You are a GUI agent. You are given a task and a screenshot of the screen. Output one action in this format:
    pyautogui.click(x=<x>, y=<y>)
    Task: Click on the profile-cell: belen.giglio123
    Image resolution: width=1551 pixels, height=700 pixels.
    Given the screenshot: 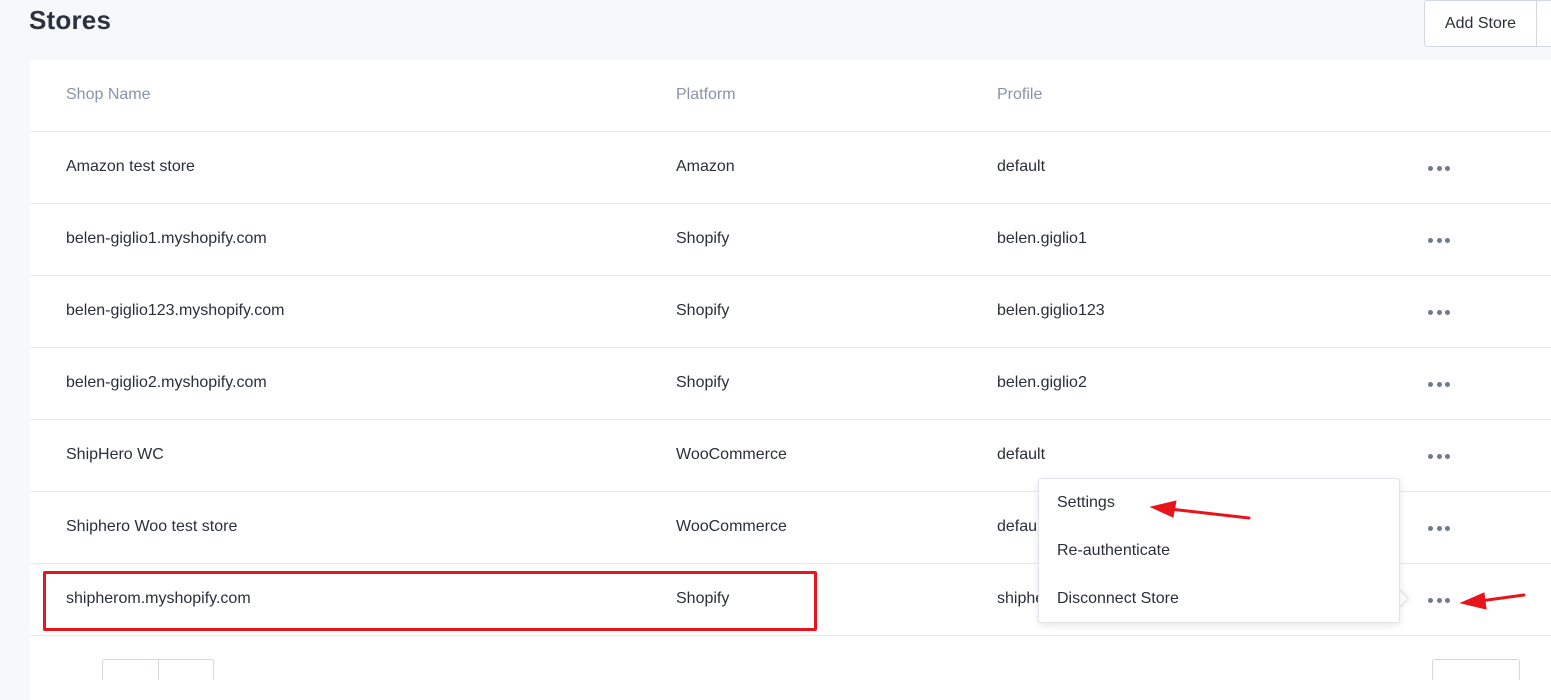 What is the action you would take?
    pyautogui.click(x=1051, y=310)
    